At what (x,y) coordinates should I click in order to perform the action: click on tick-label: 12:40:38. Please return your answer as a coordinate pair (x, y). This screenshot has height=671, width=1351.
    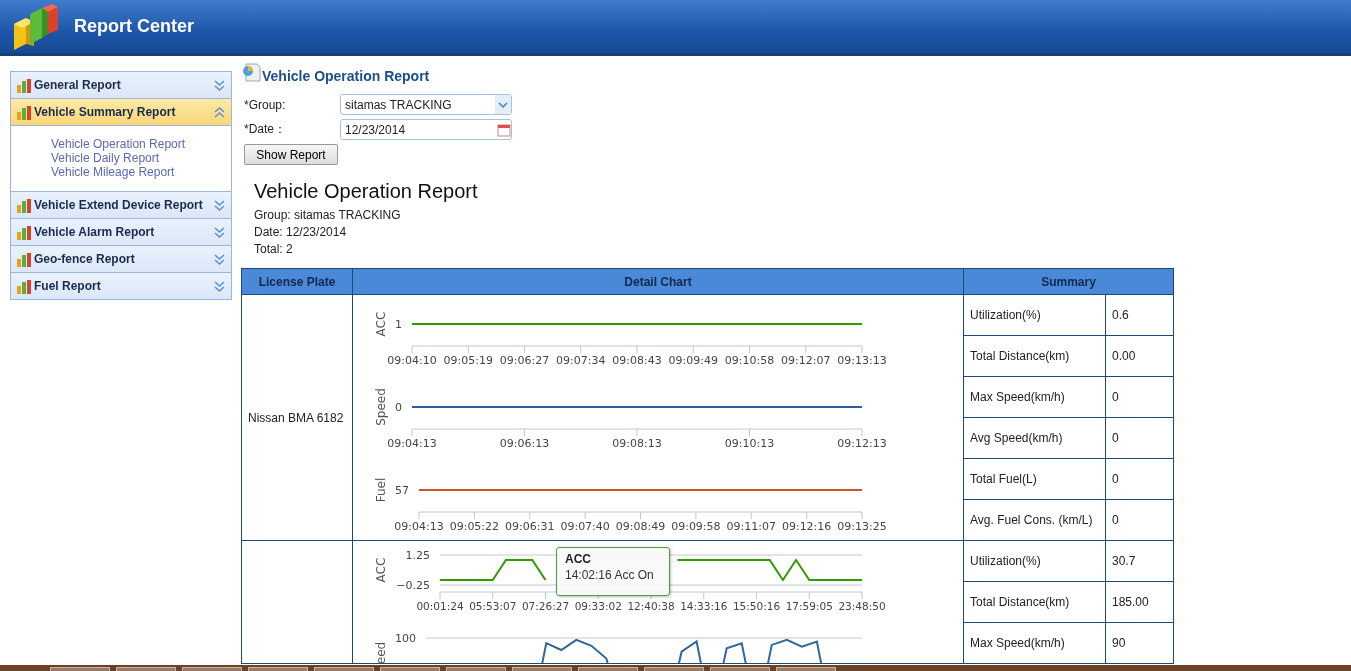
    Looking at the image, I should click on (651, 606).